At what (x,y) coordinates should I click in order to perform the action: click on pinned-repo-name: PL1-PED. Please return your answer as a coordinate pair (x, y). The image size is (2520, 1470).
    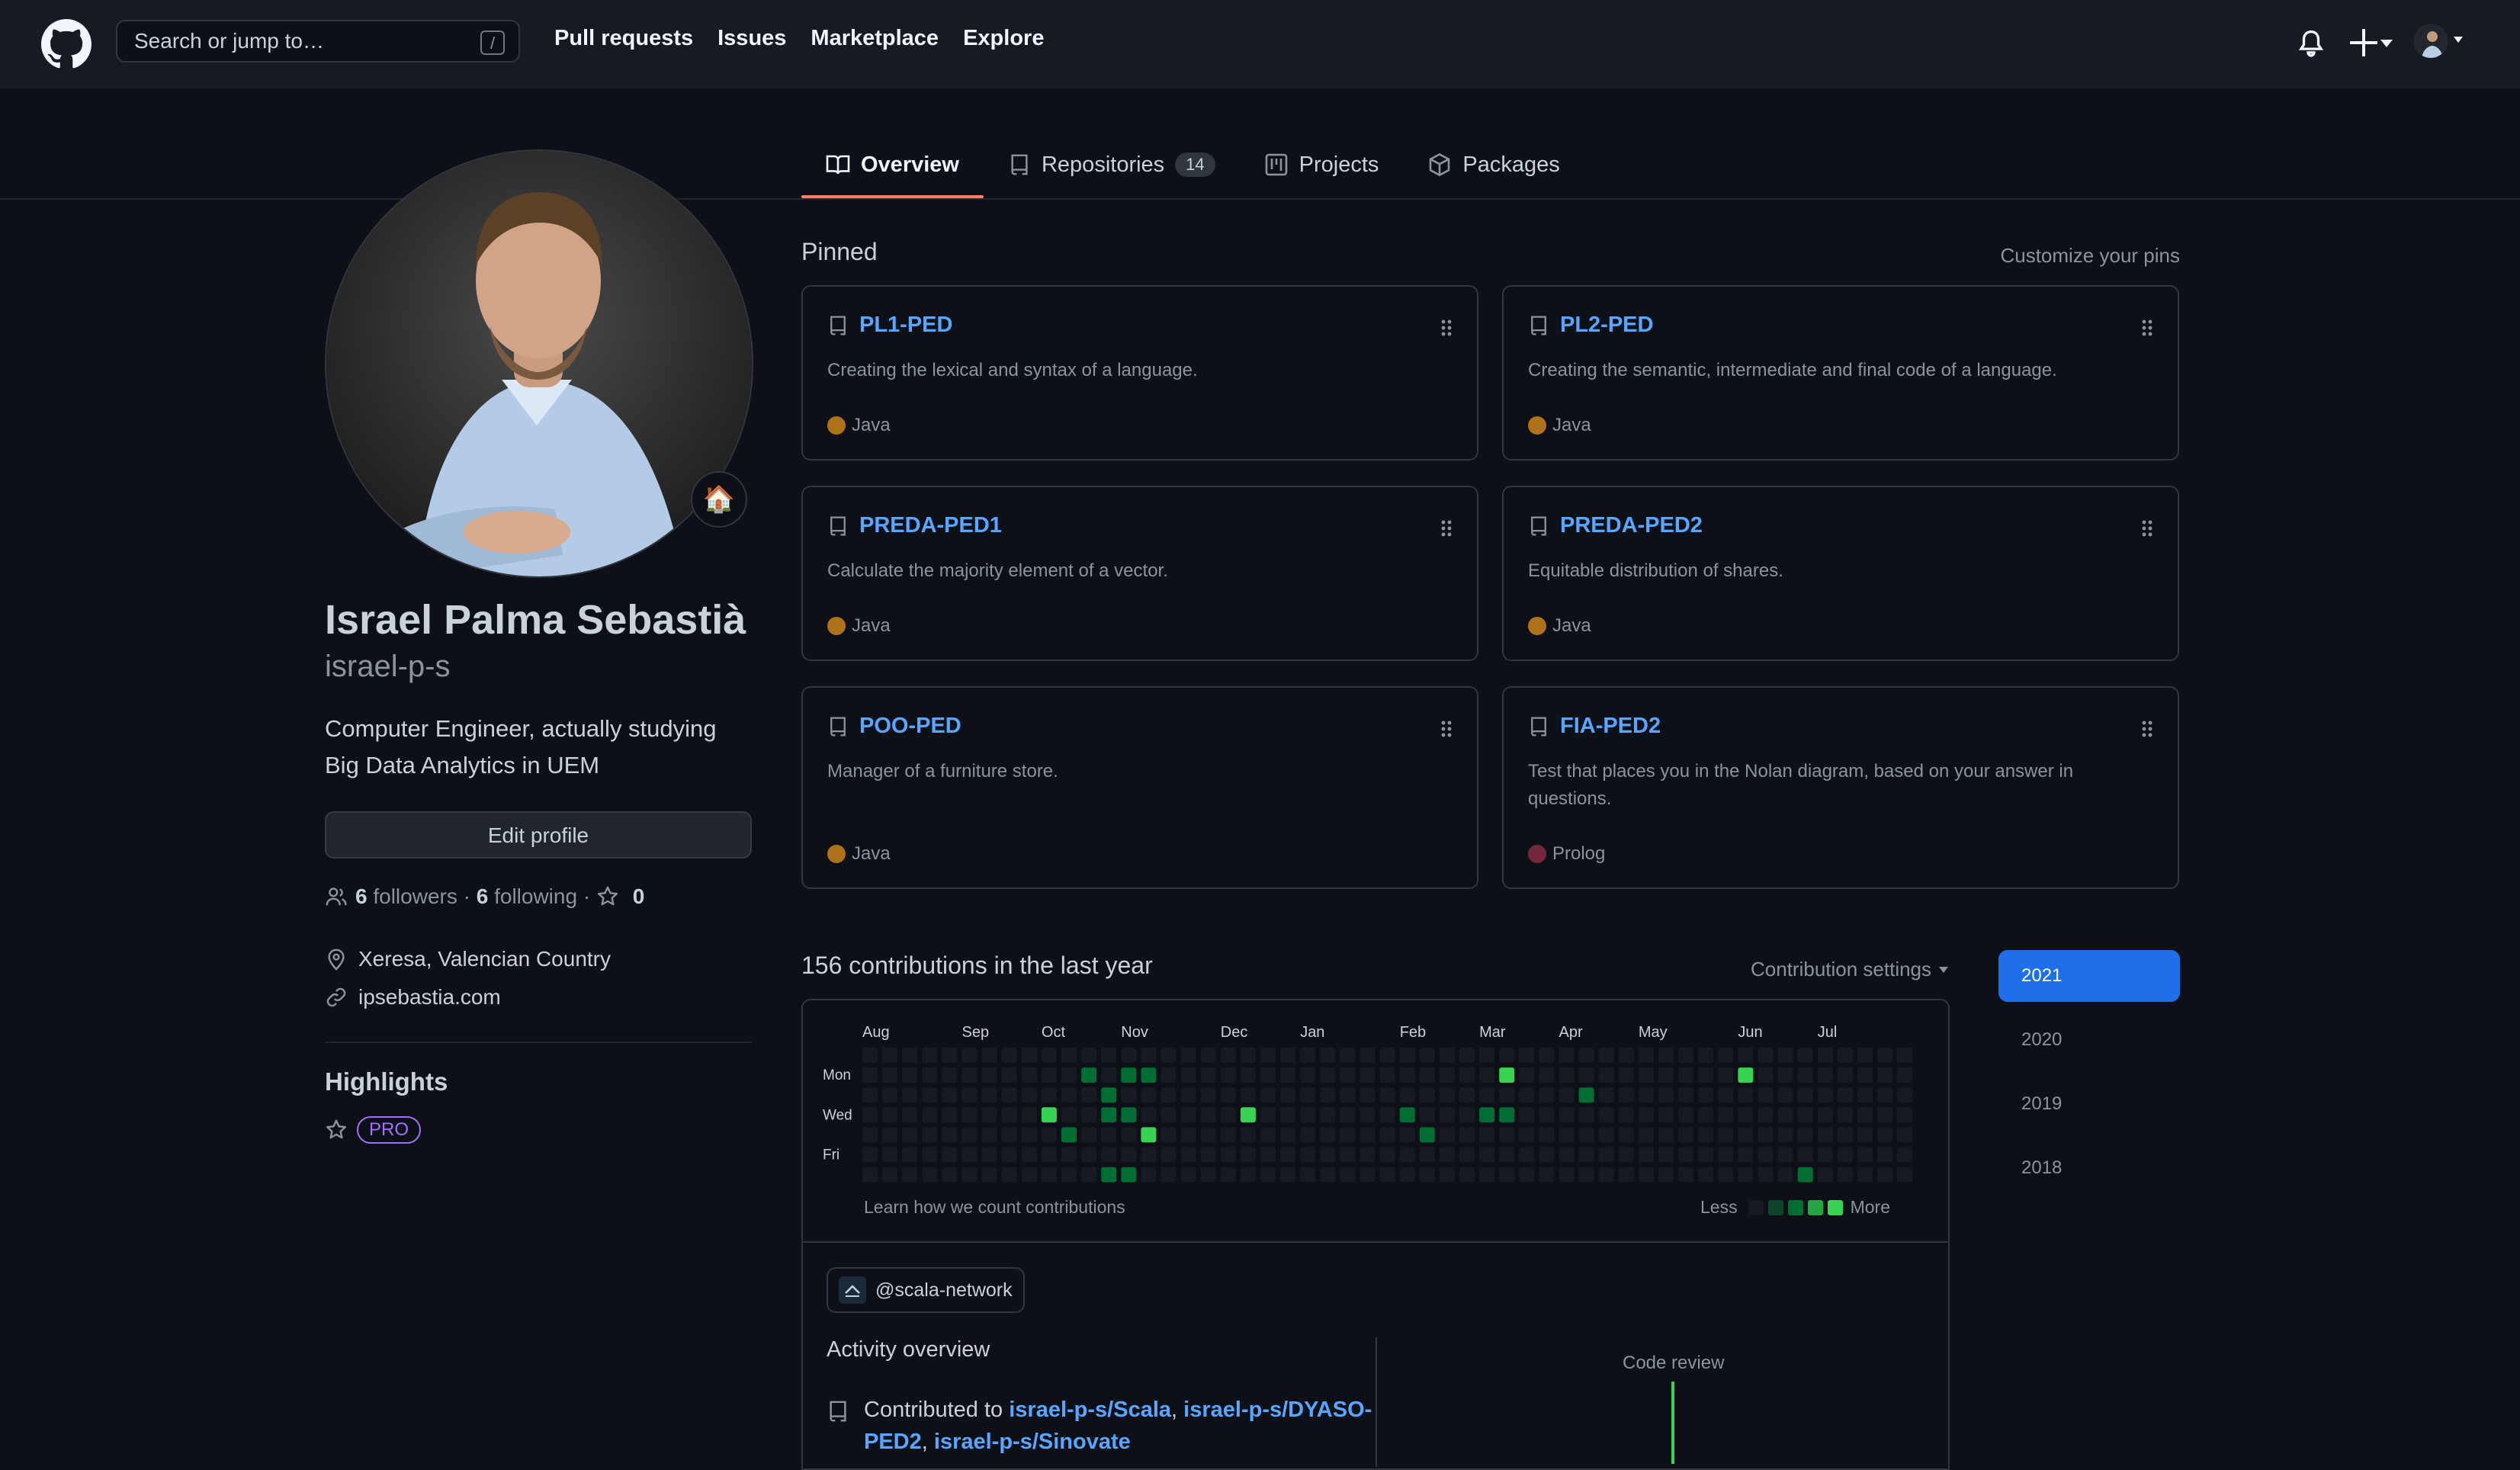
    Looking at the image, I should click on (906, 325).